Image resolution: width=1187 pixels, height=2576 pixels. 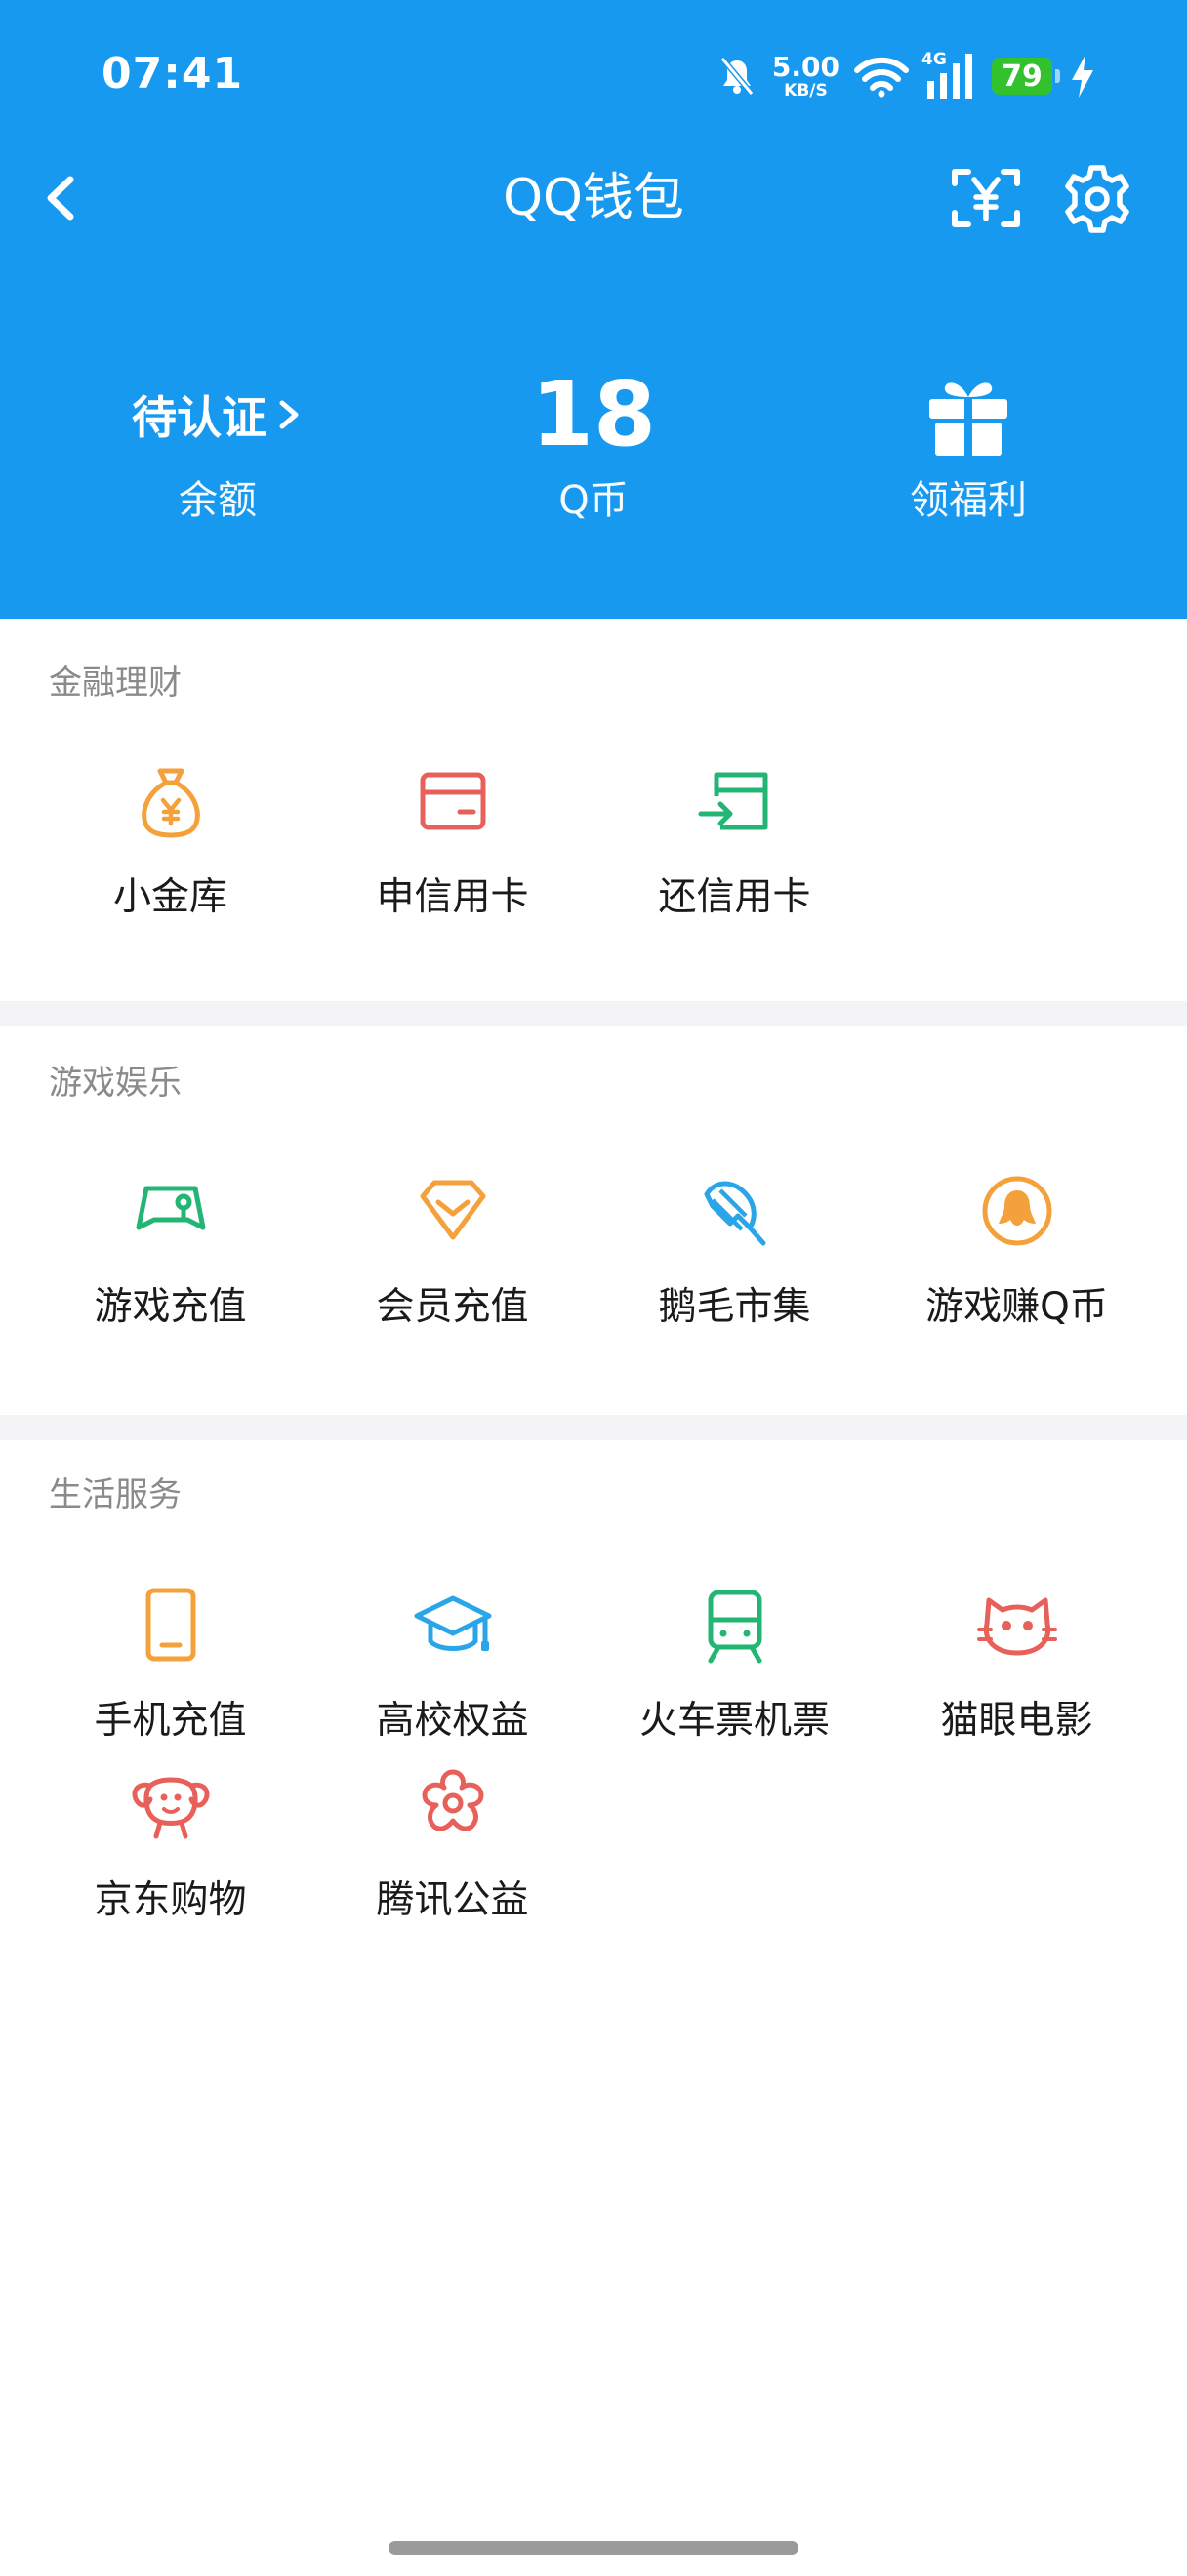 I want to click on card-repay-icon, so click(x=733, y=801).